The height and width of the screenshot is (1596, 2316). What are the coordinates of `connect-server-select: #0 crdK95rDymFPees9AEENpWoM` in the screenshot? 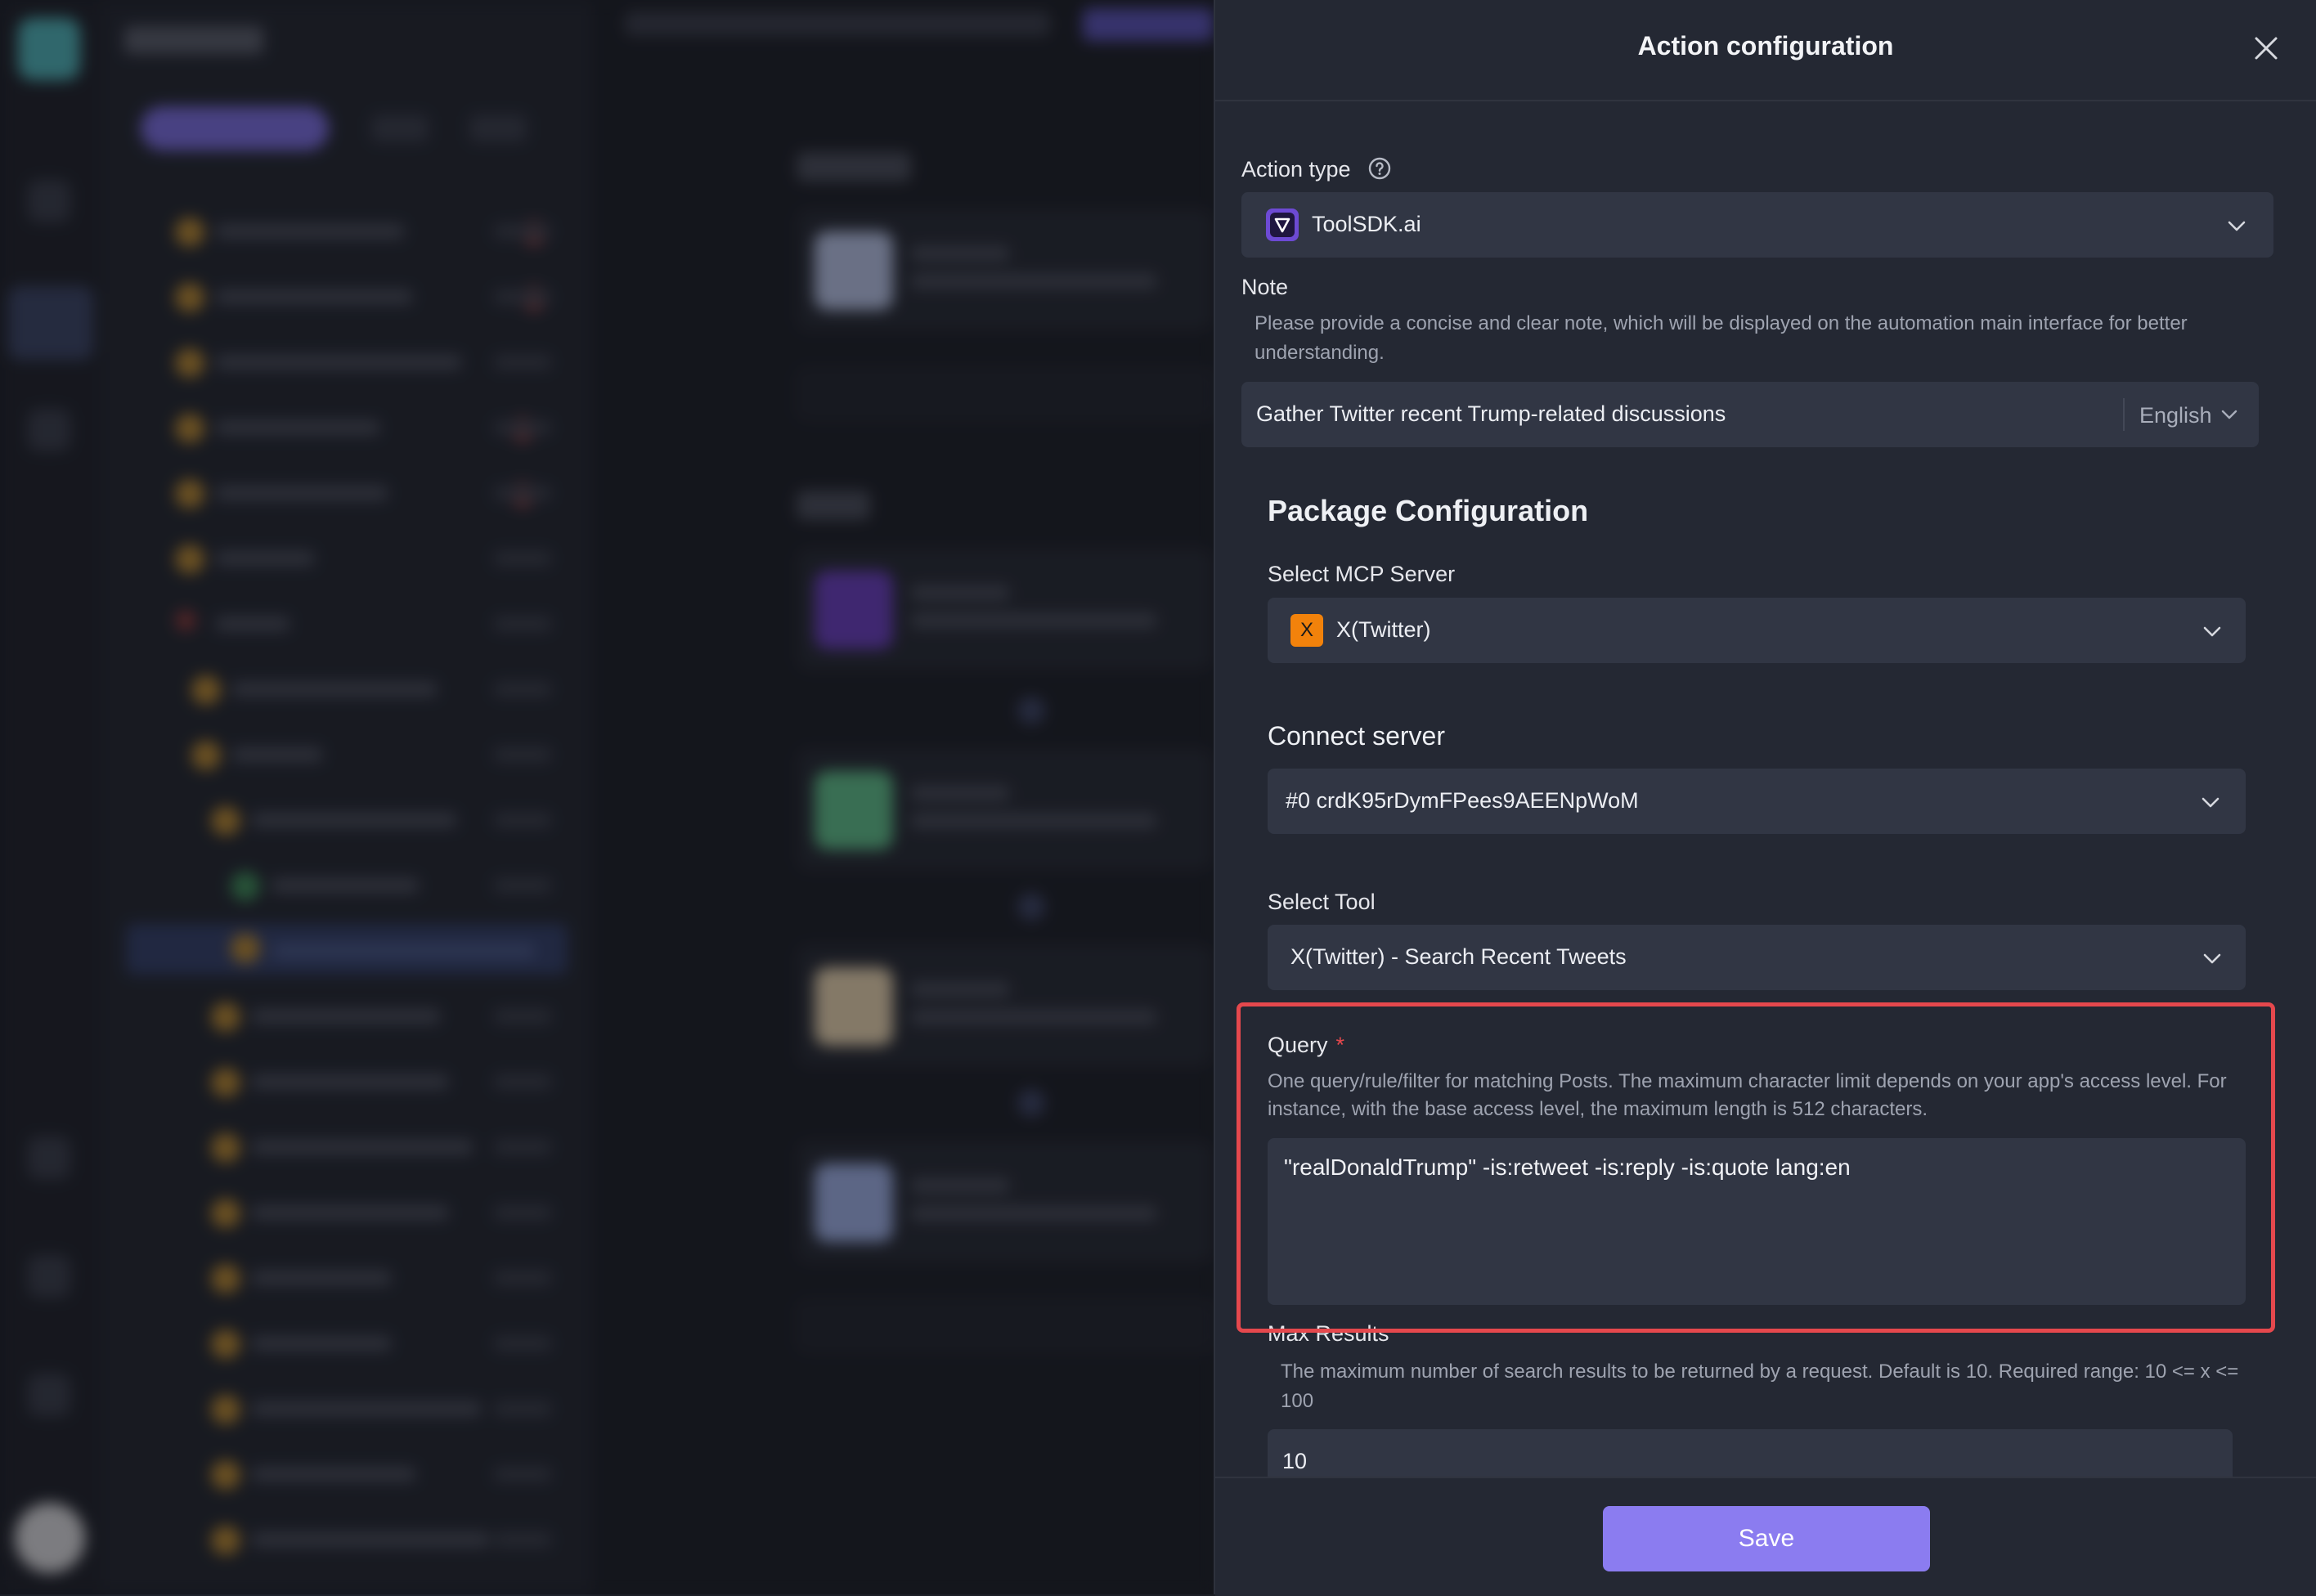 It's located at (1757, 801).